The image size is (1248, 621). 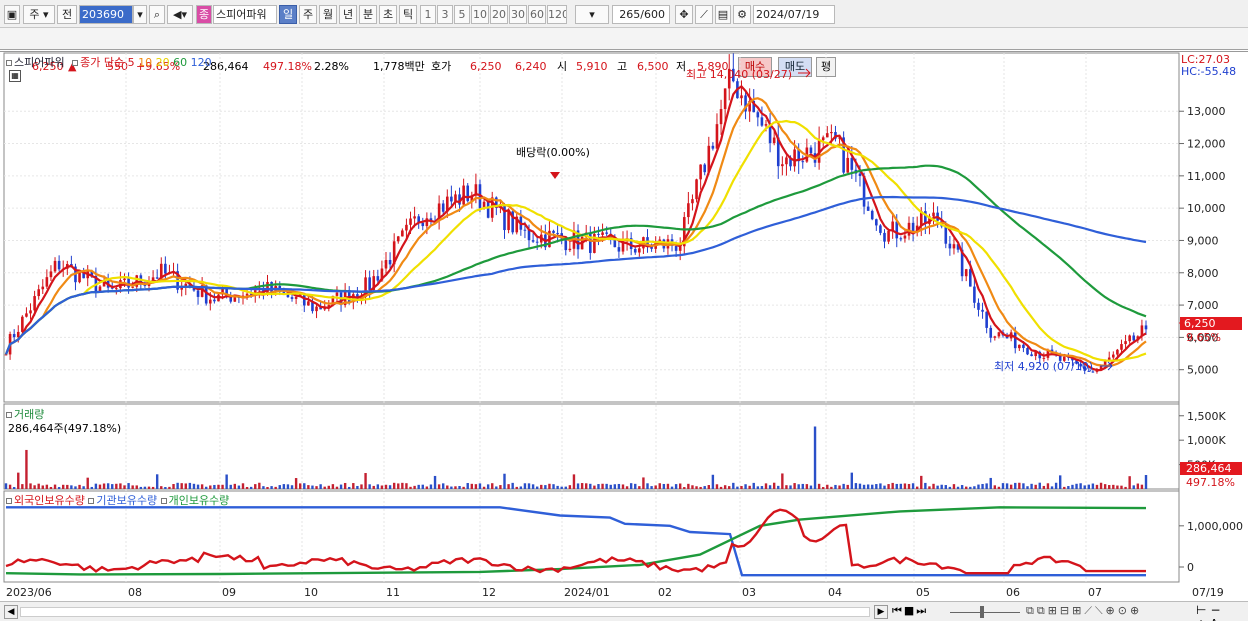 I want to click on period-6-button: 틱, so click(x=408, y=14).